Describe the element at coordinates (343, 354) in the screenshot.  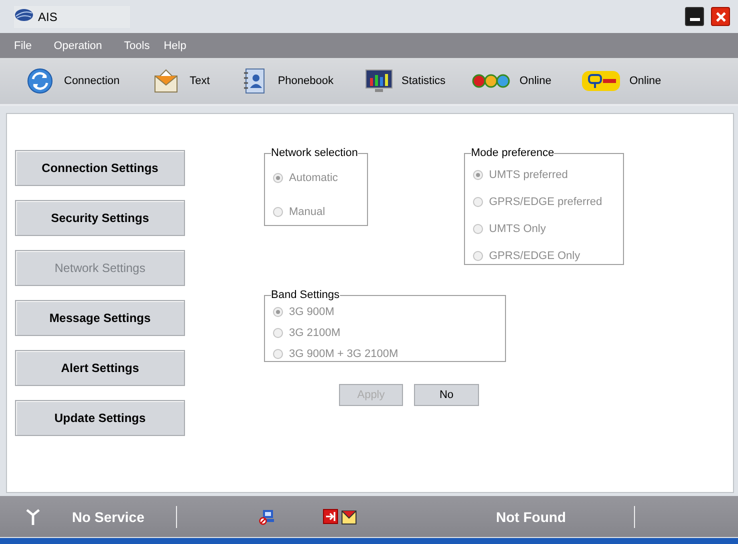
I see `radio-label: 3G 900M + 3G 2100M` at that location.